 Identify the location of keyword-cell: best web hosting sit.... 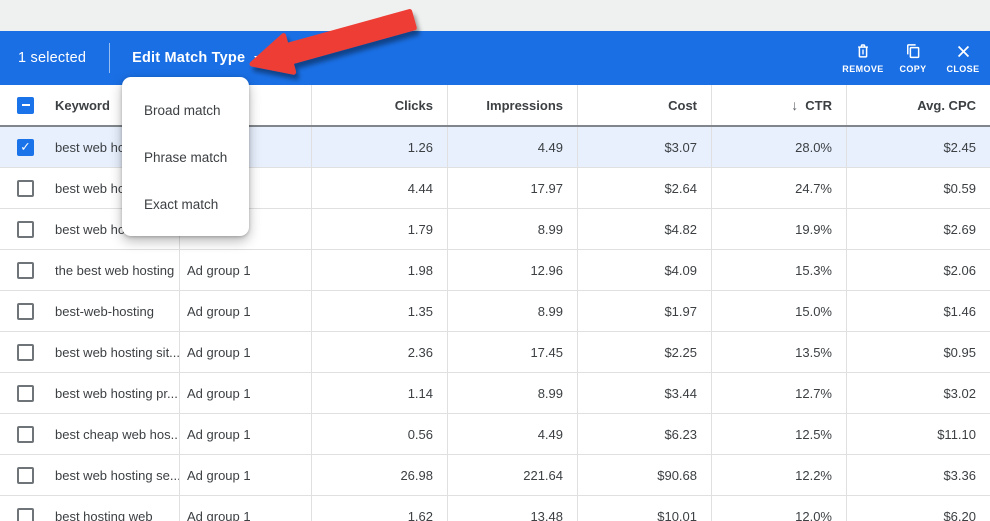
(109, 352).